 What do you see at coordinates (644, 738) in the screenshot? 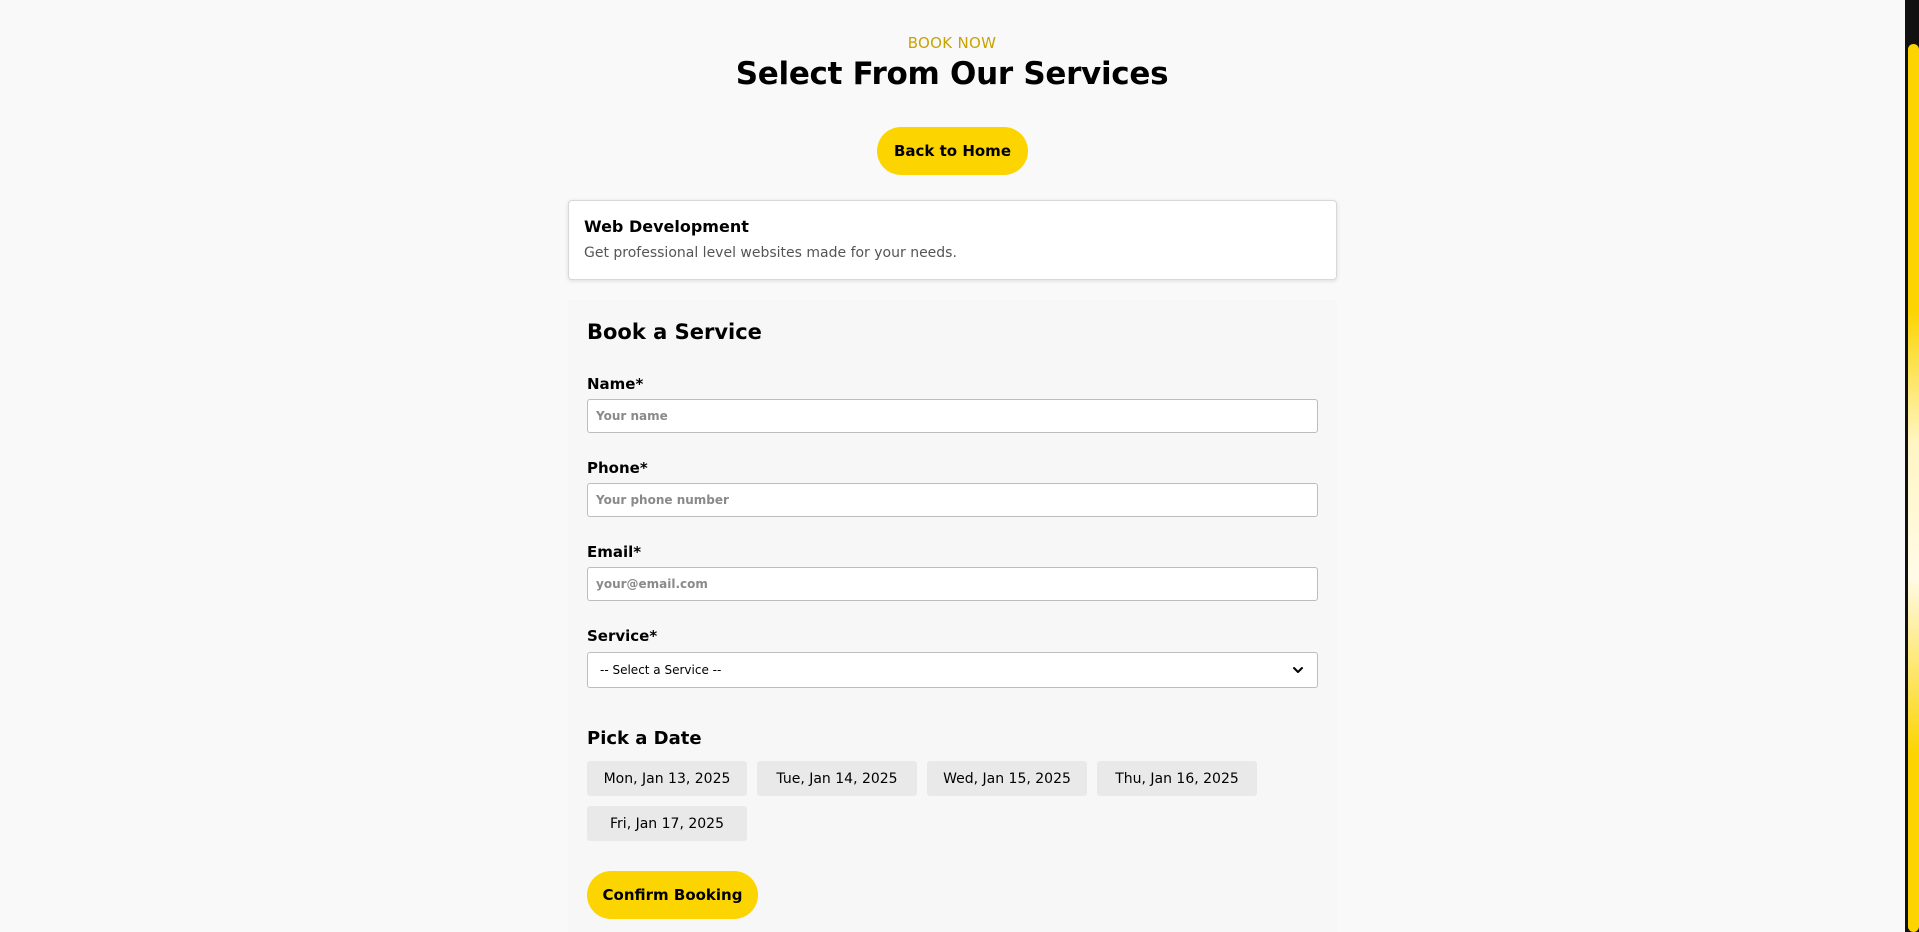
I see `pick-date-heading: Pick a Date` at bounding box center [644, 738].